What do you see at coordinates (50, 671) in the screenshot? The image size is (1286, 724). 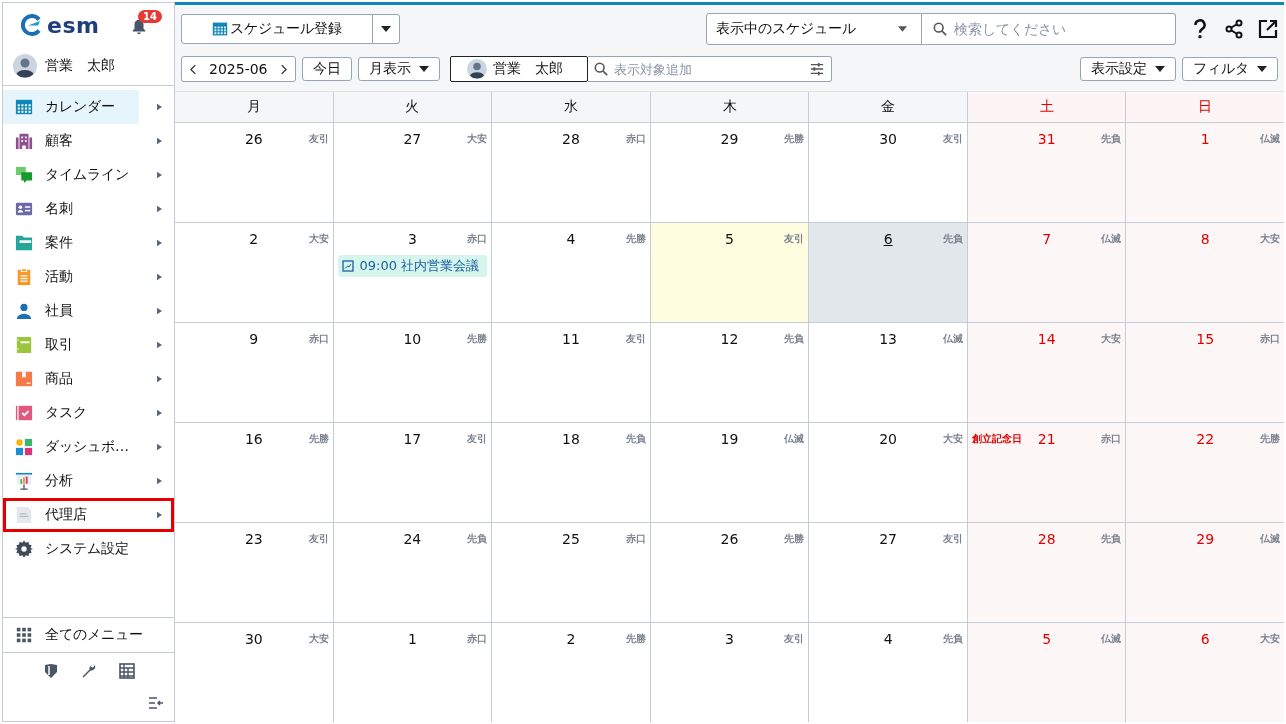 I see `shield-icon` at bounding box center [50, 671].